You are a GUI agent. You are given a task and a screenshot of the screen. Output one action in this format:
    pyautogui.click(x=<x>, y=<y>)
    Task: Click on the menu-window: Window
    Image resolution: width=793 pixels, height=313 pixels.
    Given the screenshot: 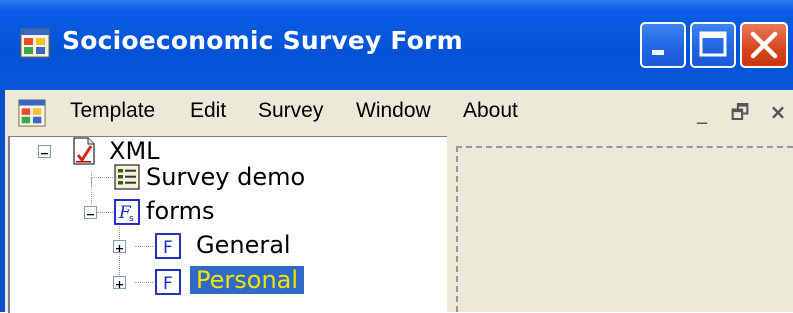 What is the action you would take?
    pyautogui.click(x=393, y=111)
    